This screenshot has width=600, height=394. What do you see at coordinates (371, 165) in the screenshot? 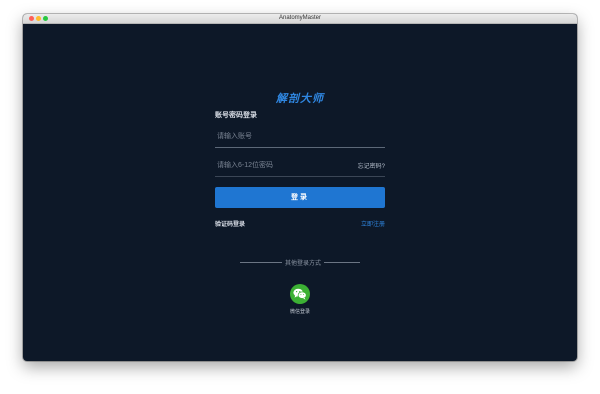
I see `forgot-password-link: 忘记密码?` at bounding box center [371, 165].